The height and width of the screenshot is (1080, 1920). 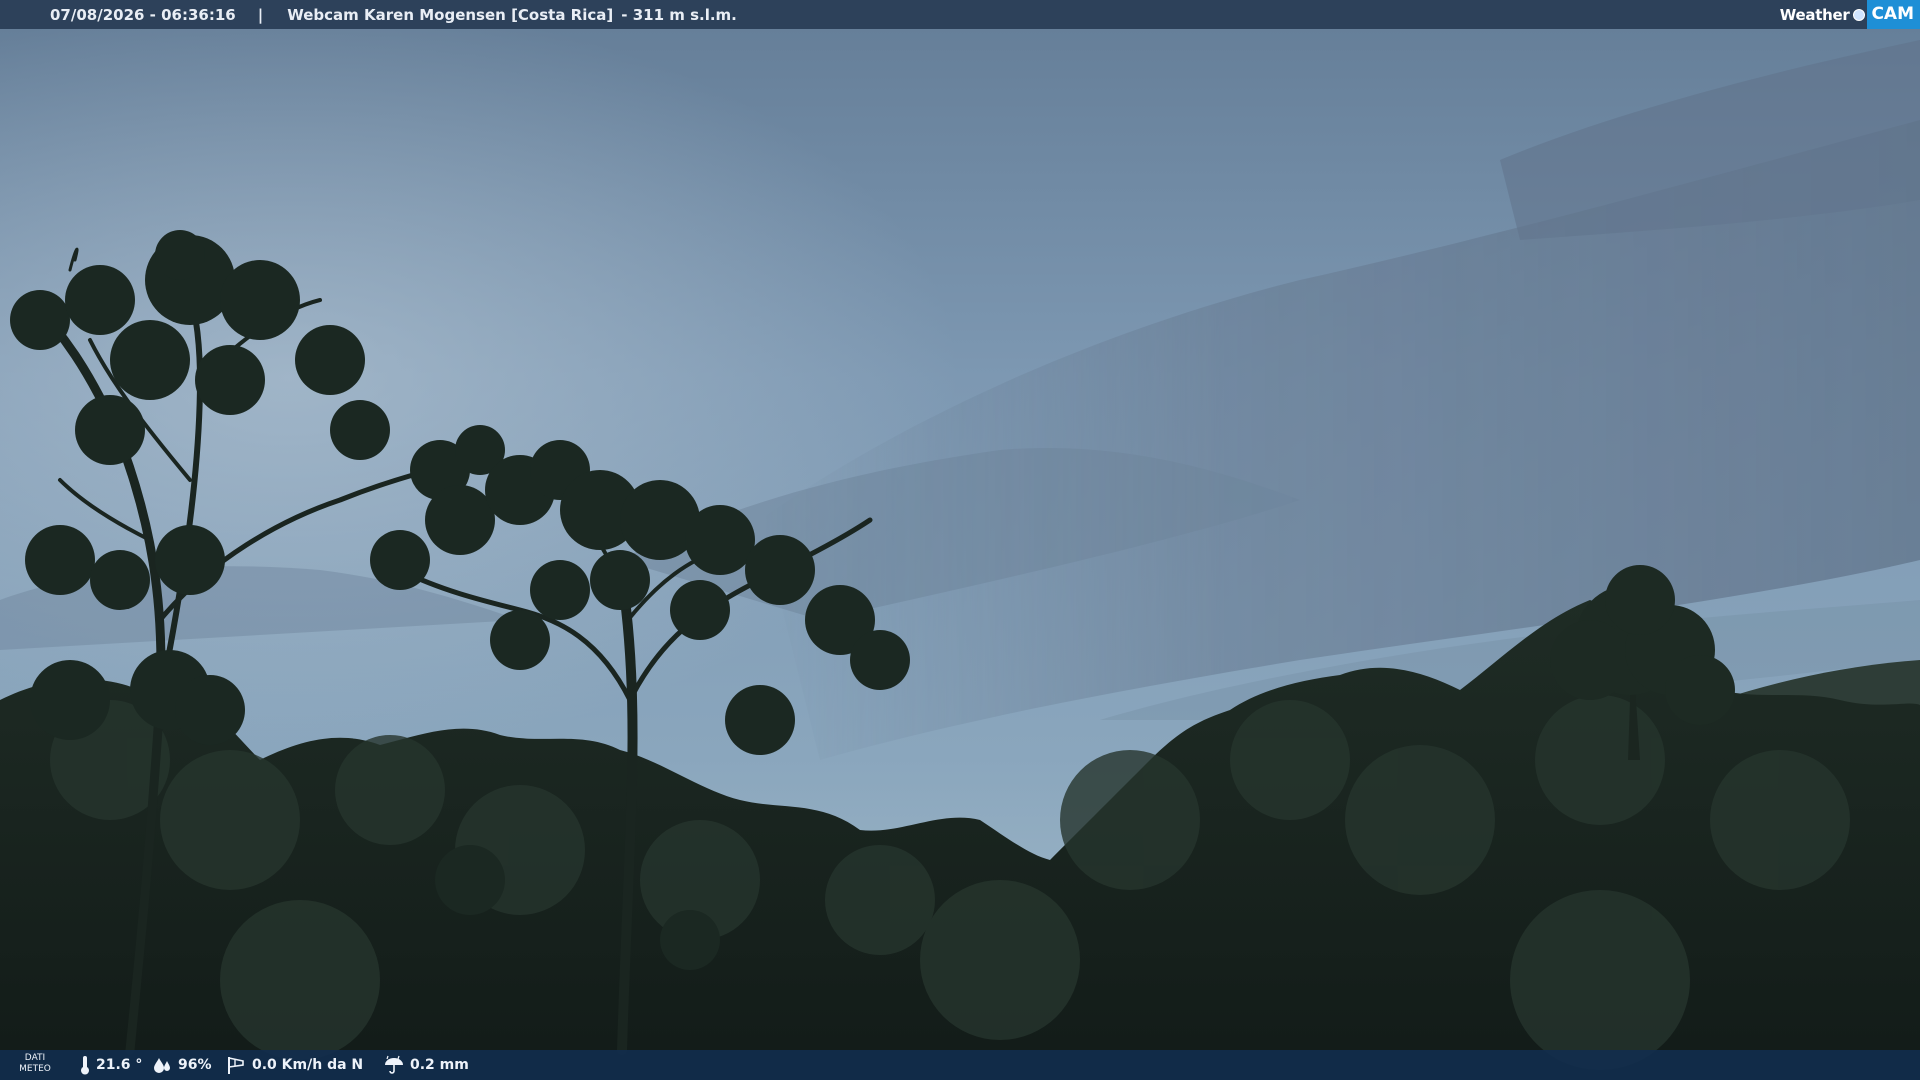 What do you see at coordinates (1859, 14) in the screenshot?
I see `brand-dot-icon` at bounding box center [1859, 14].